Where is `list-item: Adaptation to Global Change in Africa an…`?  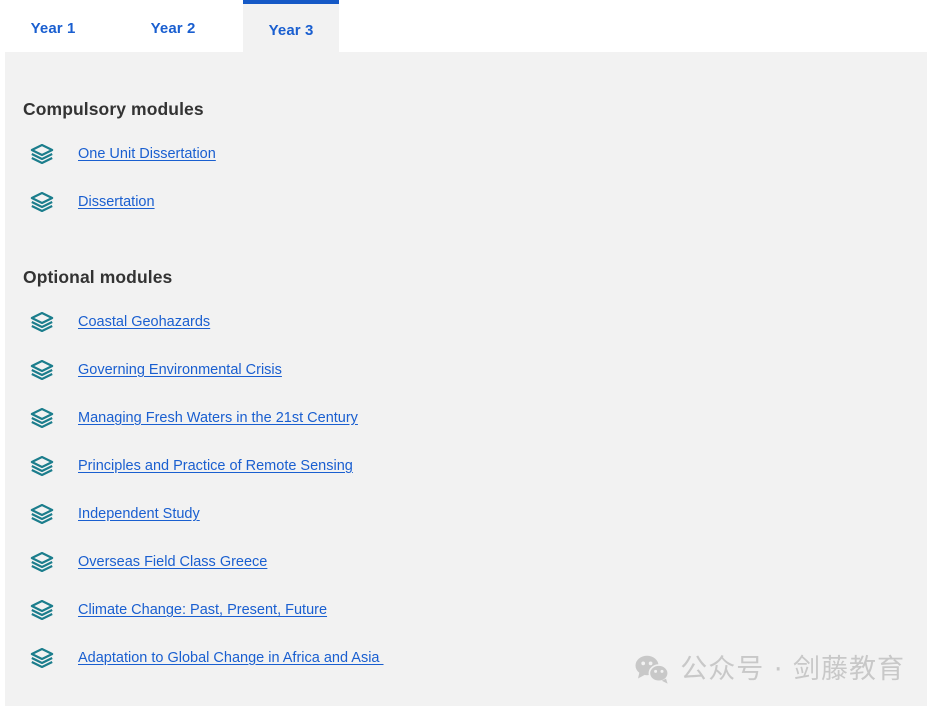 list-item: Adaptation to Global Change in Africa an… is located at coordinates (466, 658).